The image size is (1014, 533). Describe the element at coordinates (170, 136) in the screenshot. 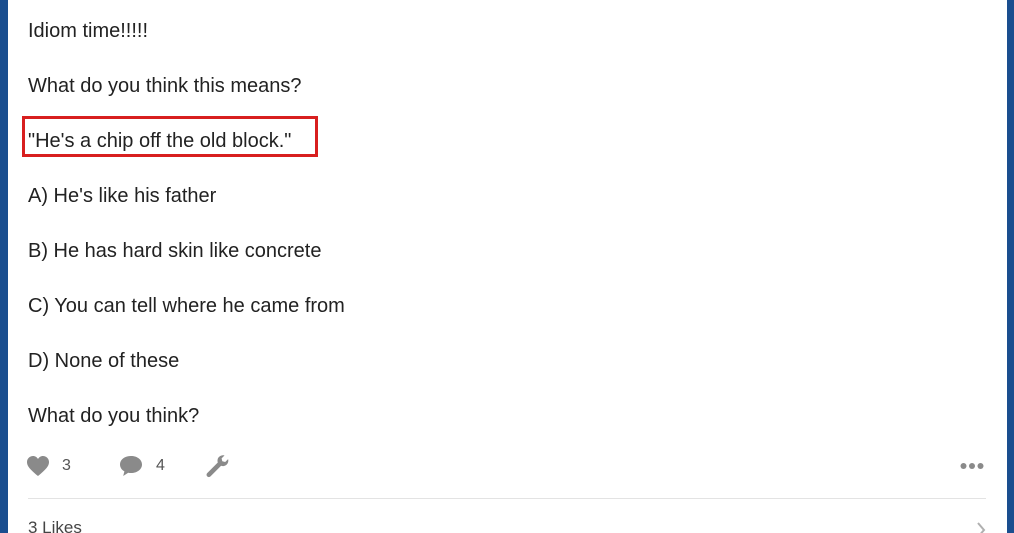

I see `idiom-highlight-box` at that location.